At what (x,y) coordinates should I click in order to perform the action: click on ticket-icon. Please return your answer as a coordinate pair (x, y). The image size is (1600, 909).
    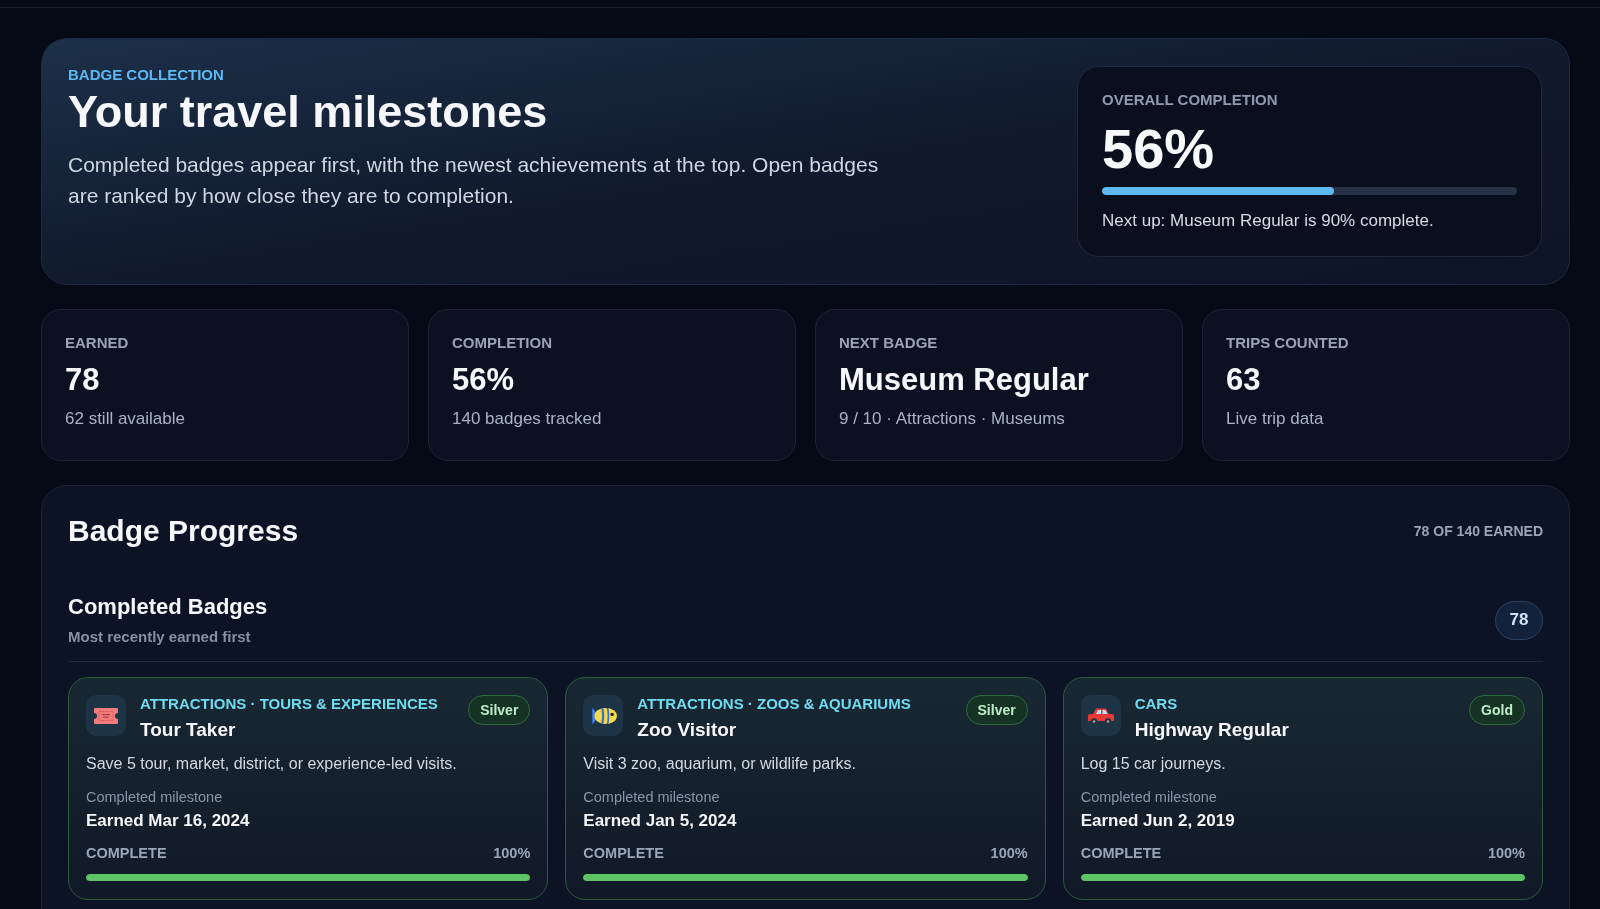
    Looking at the image, I should click on (106, 715).